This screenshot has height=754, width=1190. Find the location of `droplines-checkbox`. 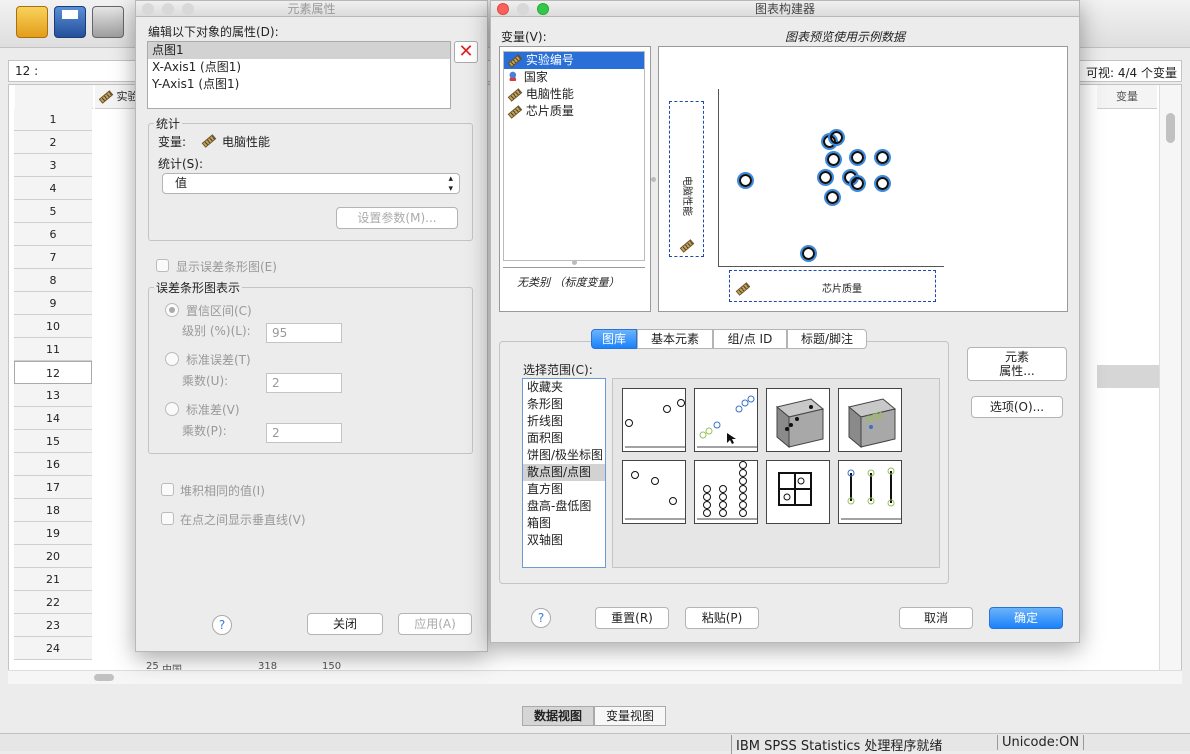

droplines-checkbox is located at coordinates (167, 518).